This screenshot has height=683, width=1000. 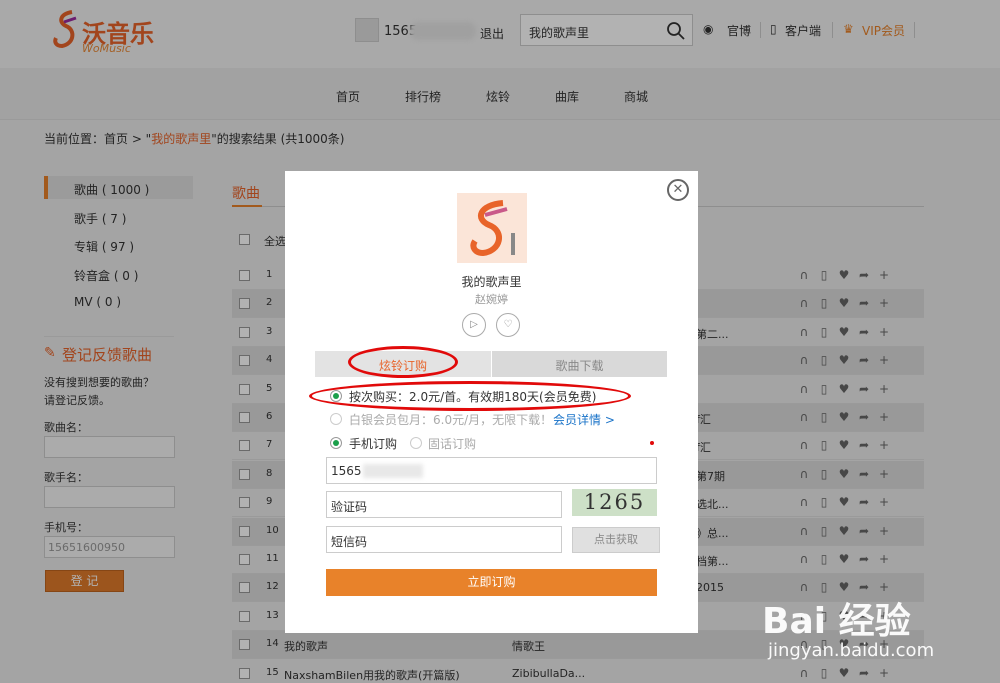 What do you see at coordinates (614, 502) in the screenshot?
I see `captcha-image: 1265` at bounding box center [614, 502].